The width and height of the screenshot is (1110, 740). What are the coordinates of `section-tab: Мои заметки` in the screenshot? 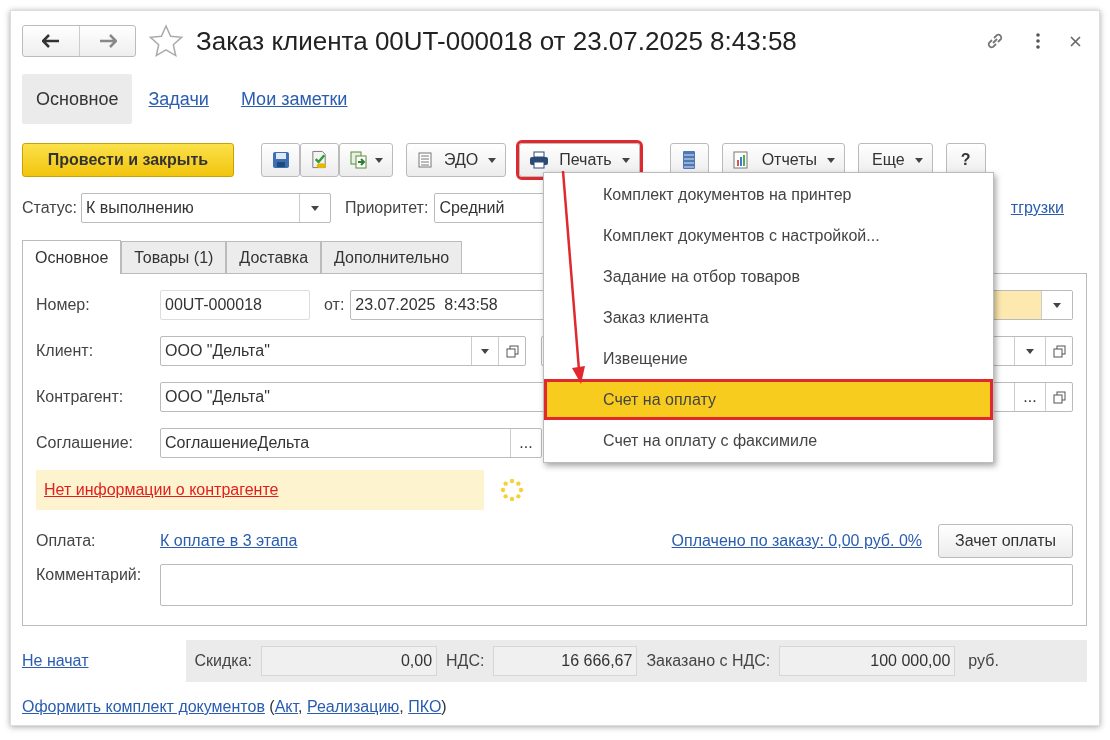 It's located at (294, 99).